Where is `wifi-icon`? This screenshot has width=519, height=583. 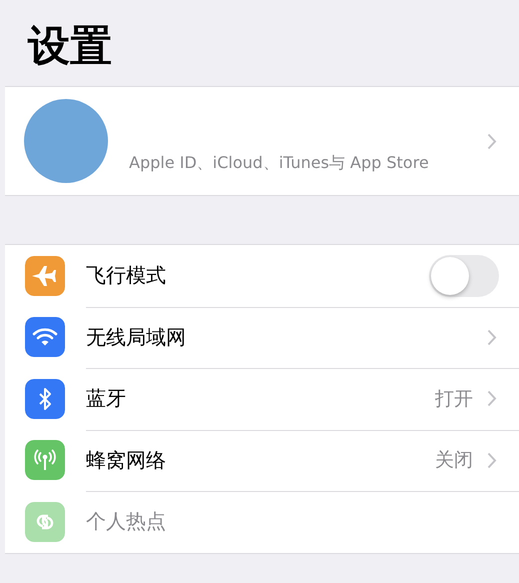
wifi-icon is located at coordinates (45, 337).